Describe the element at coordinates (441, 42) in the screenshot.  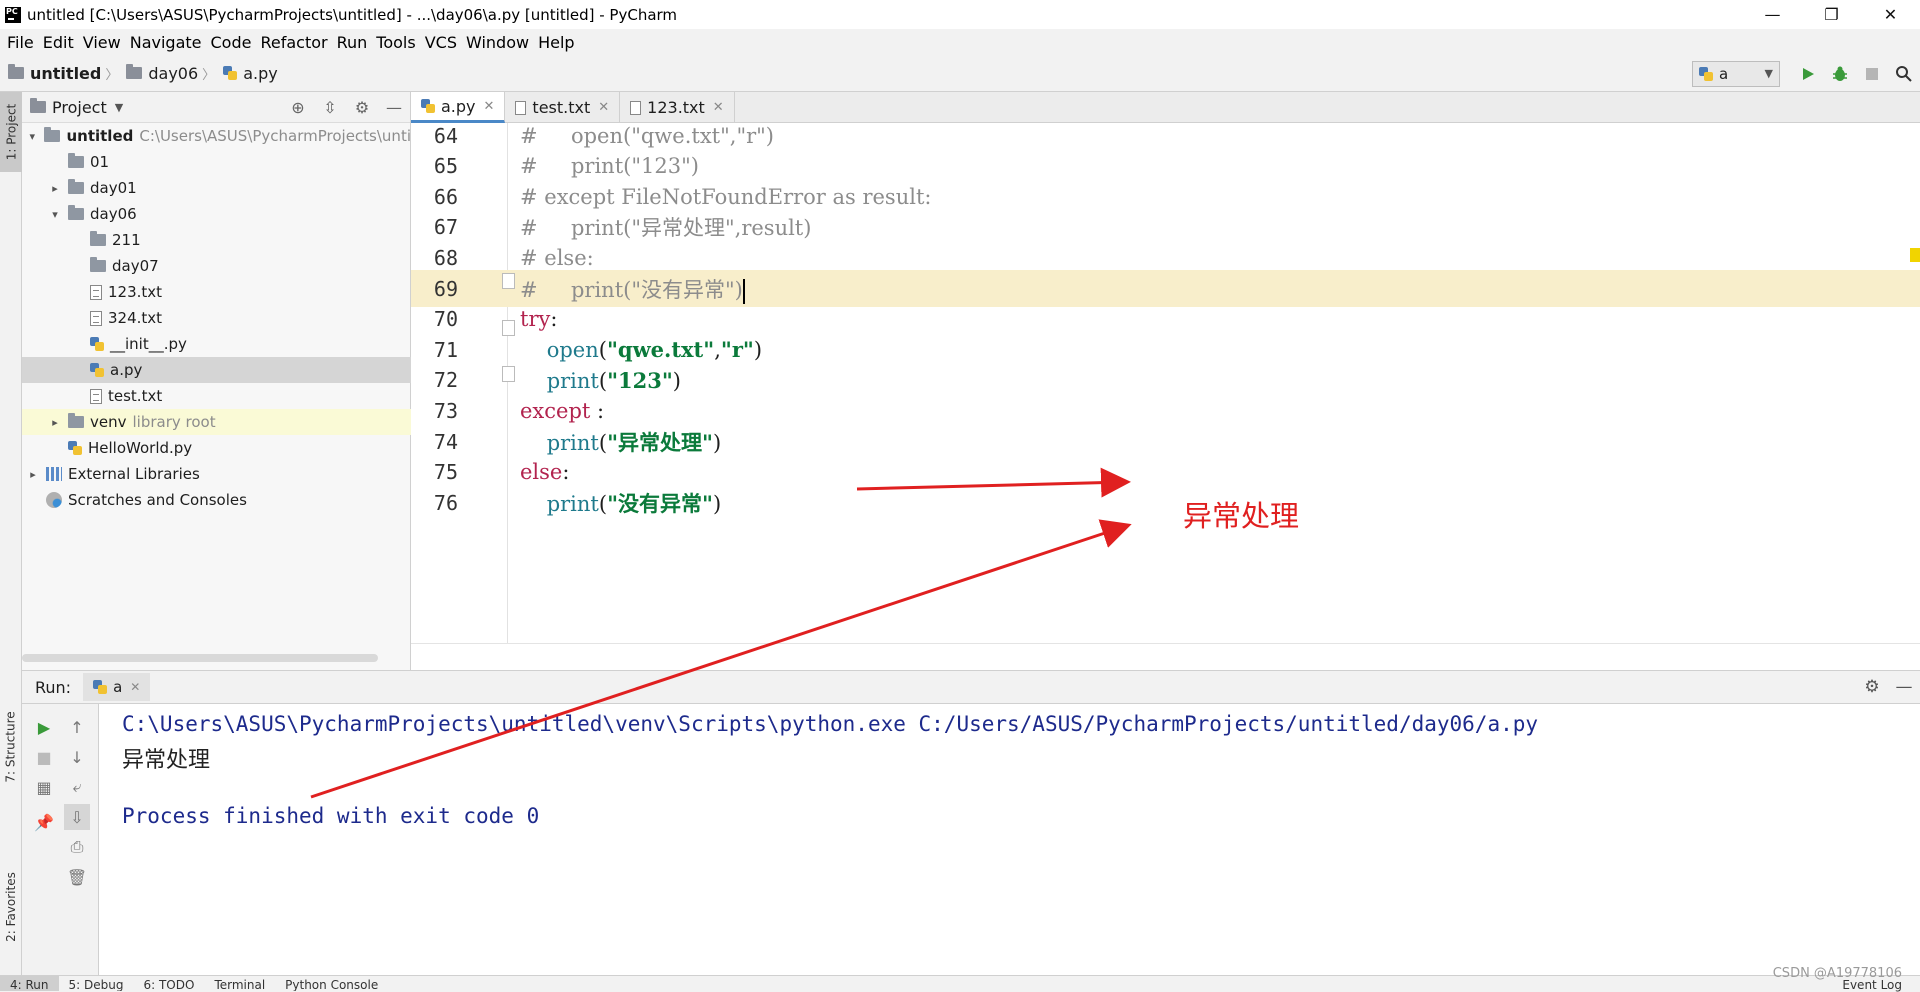
I see `menu-vcs: VCS` at that location.